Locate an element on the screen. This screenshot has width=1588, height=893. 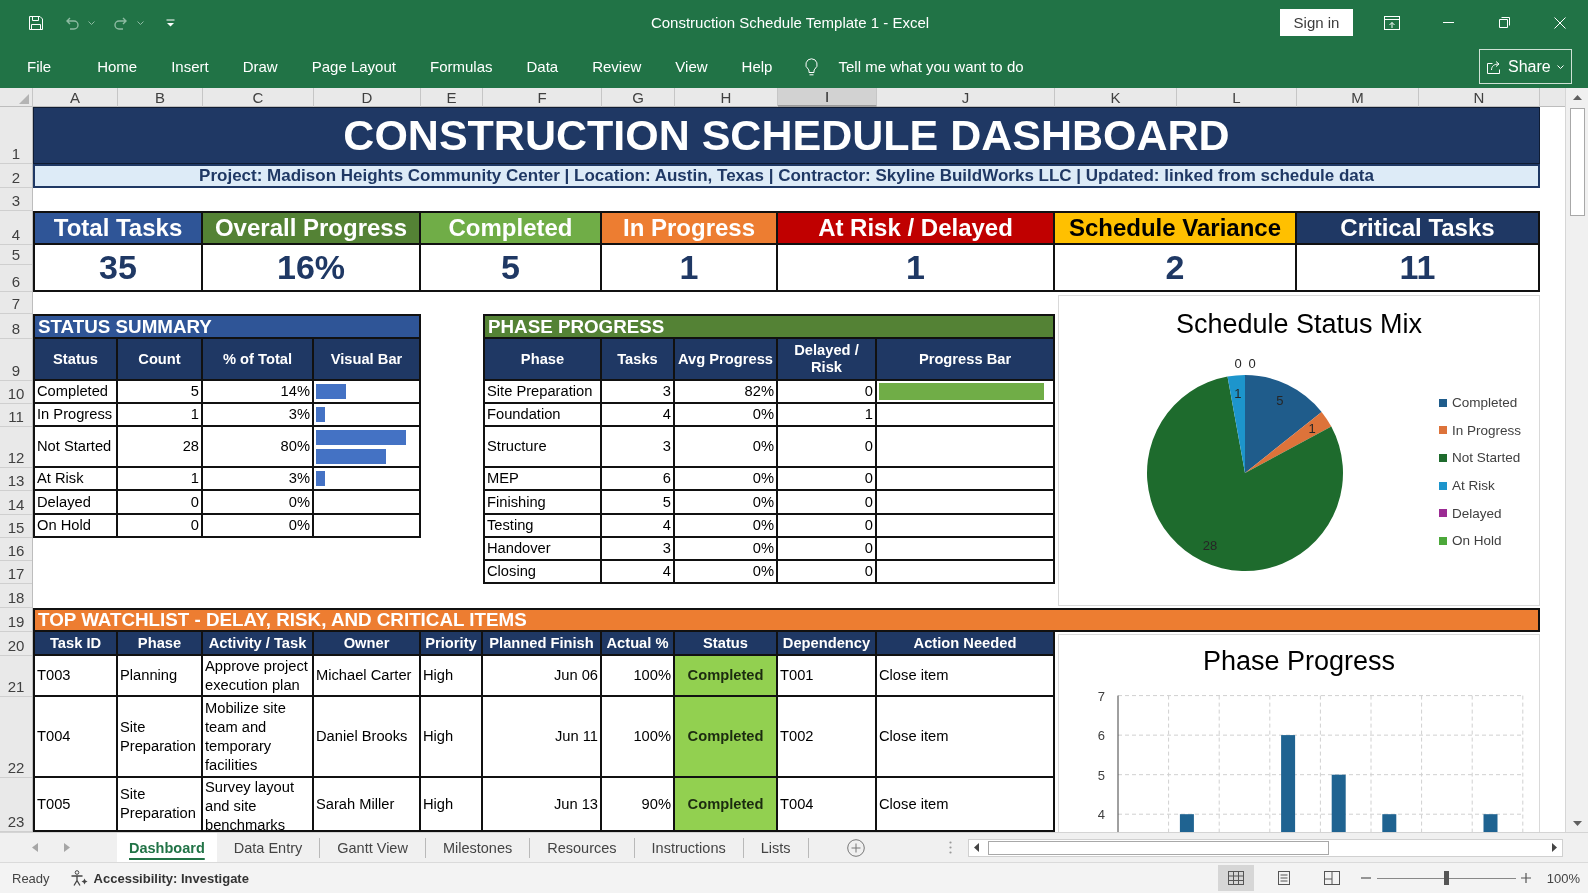
ribbon-tab: File is located at coordinates (39, 66).